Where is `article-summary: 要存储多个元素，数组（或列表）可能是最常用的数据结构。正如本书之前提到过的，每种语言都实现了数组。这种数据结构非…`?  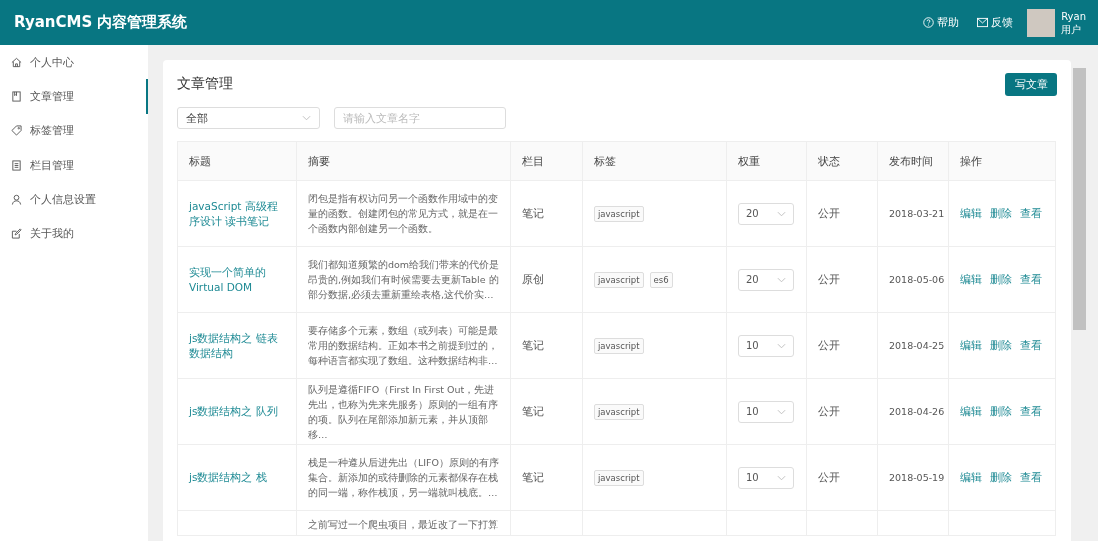 article-summary: 要存储多个元素，数组（或列表）可能是最常用的数据结构。正如本书之前提到过的，每种语言都实现了数组。这种数据结构非… is located at coordinates (403, 346).